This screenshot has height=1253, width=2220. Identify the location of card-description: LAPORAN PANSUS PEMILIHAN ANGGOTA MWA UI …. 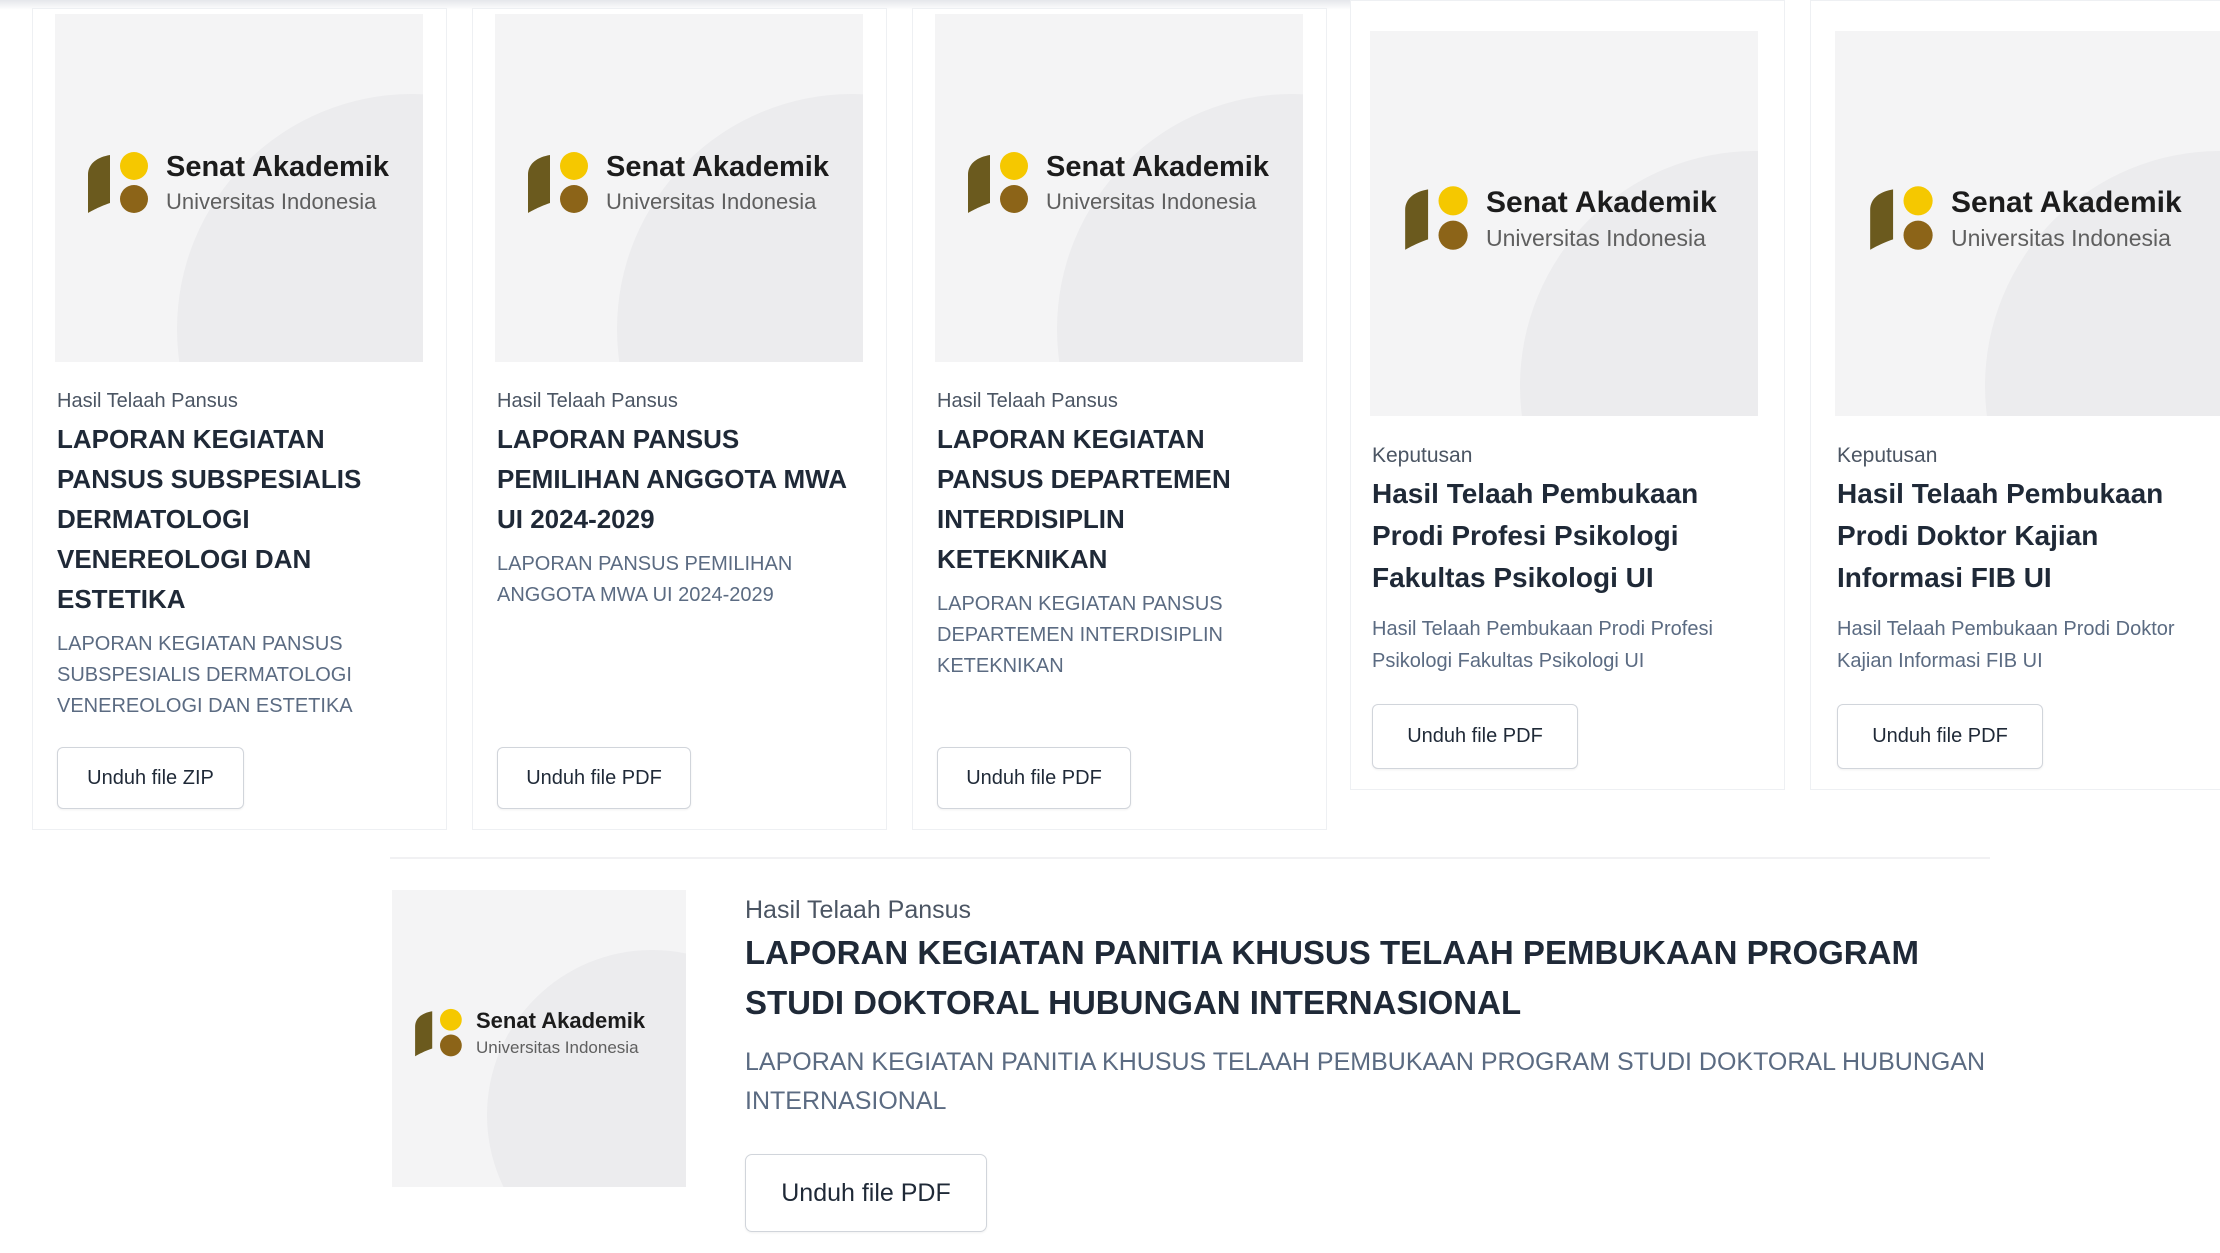
(645, 579).